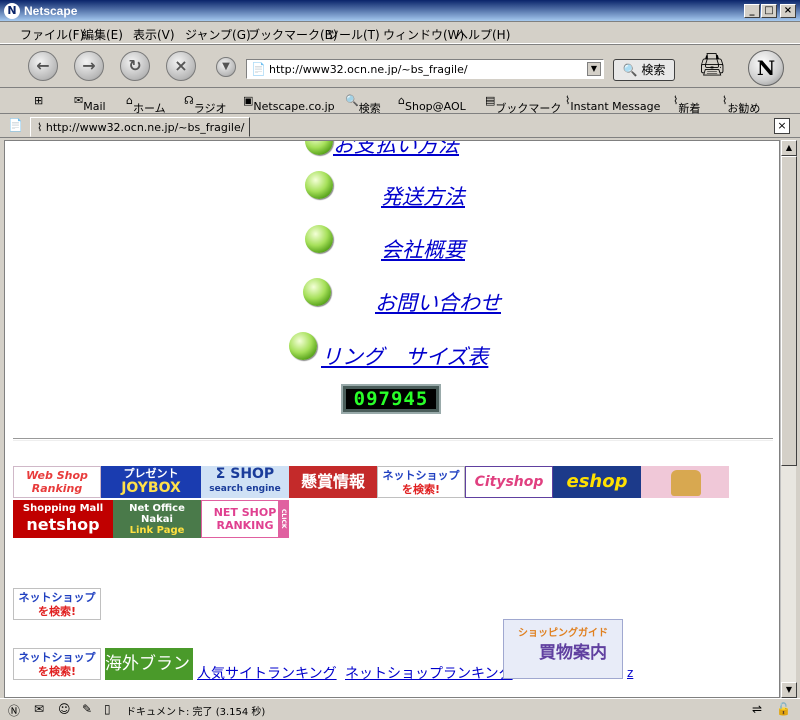  I want to click on vertical-scrollbar: ▲ ▼, so click(788, 419).